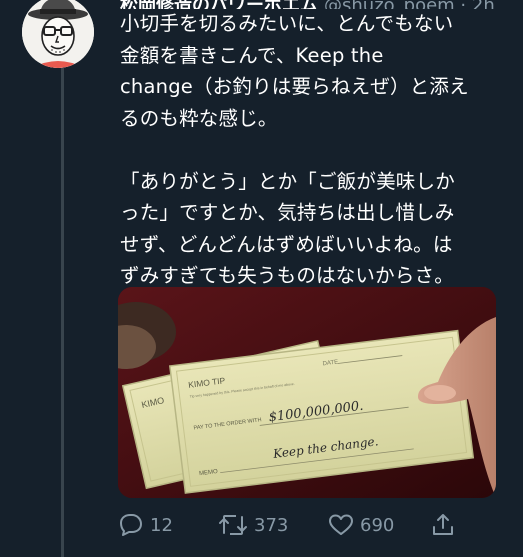 Image resolution: width=523 pixels, height=557 pixels. Describe the element at coordinates (233, 525) in the screenshot. I see `retweet-icon` at that location.